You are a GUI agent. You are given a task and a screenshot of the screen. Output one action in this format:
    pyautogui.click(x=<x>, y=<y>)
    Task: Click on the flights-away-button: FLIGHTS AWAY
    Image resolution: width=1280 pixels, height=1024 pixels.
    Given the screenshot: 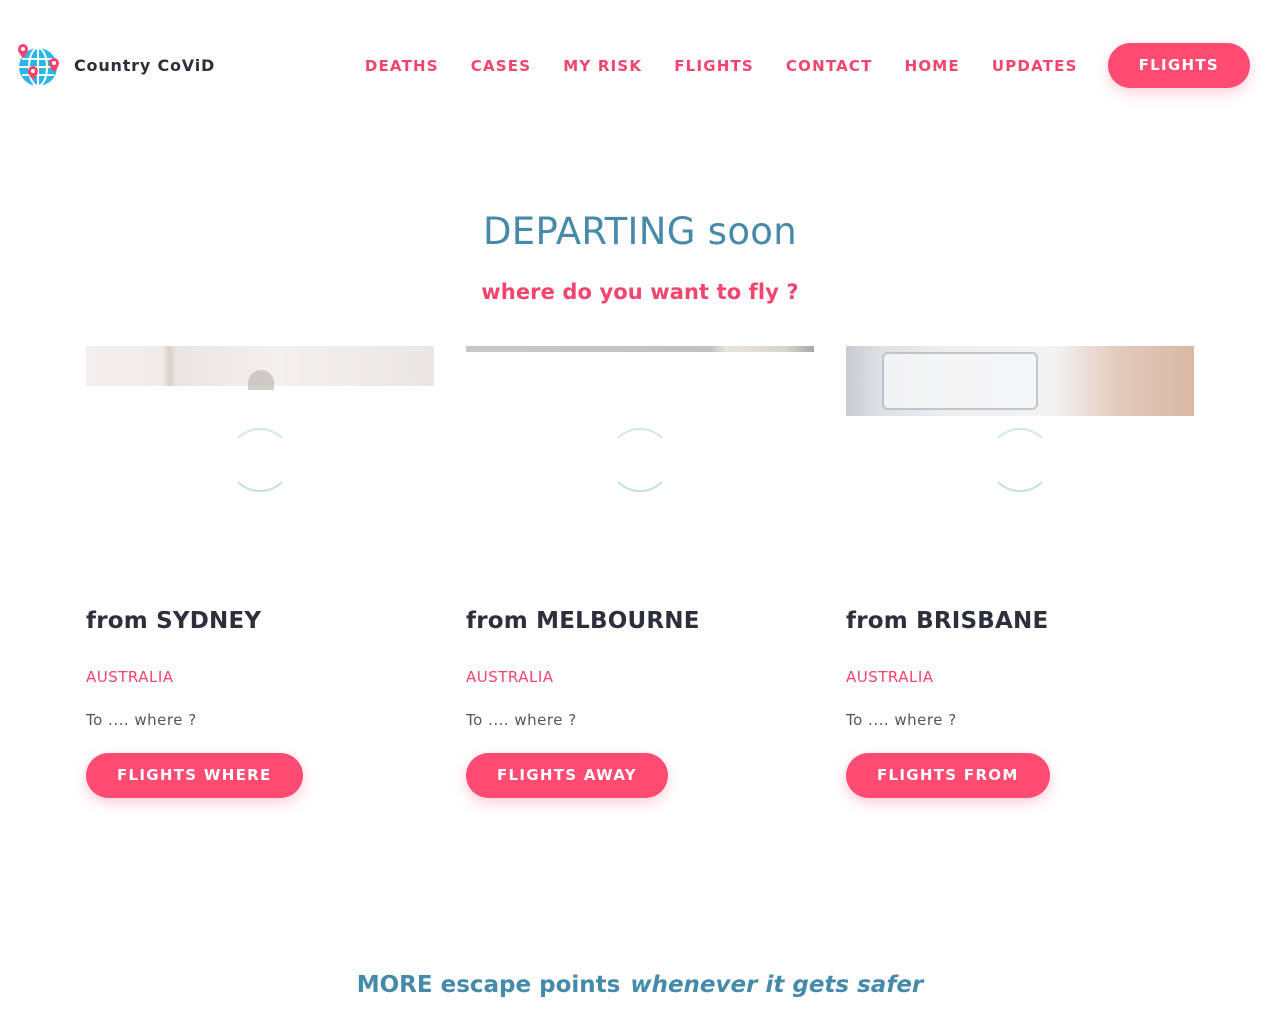 What is the action you would take?
    pyautogui.click(x=567, y=775)
    